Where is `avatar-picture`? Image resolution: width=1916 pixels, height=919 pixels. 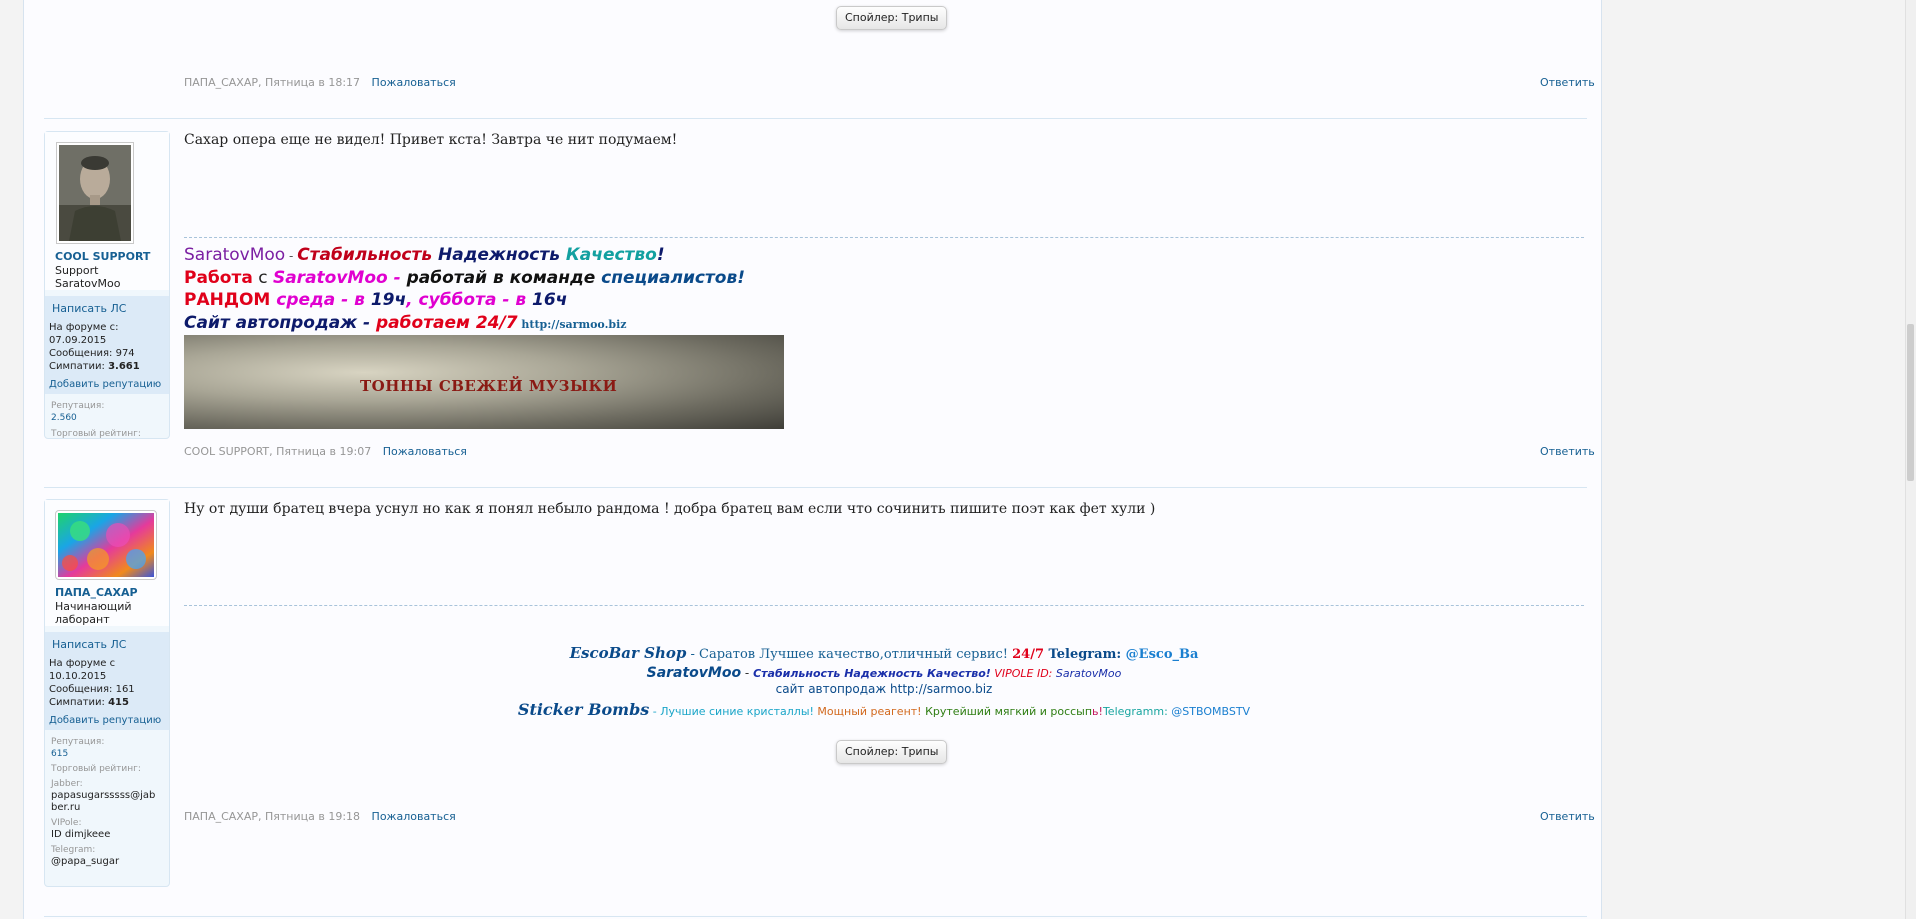 avatar-picture is located at coordinates (106, 545).